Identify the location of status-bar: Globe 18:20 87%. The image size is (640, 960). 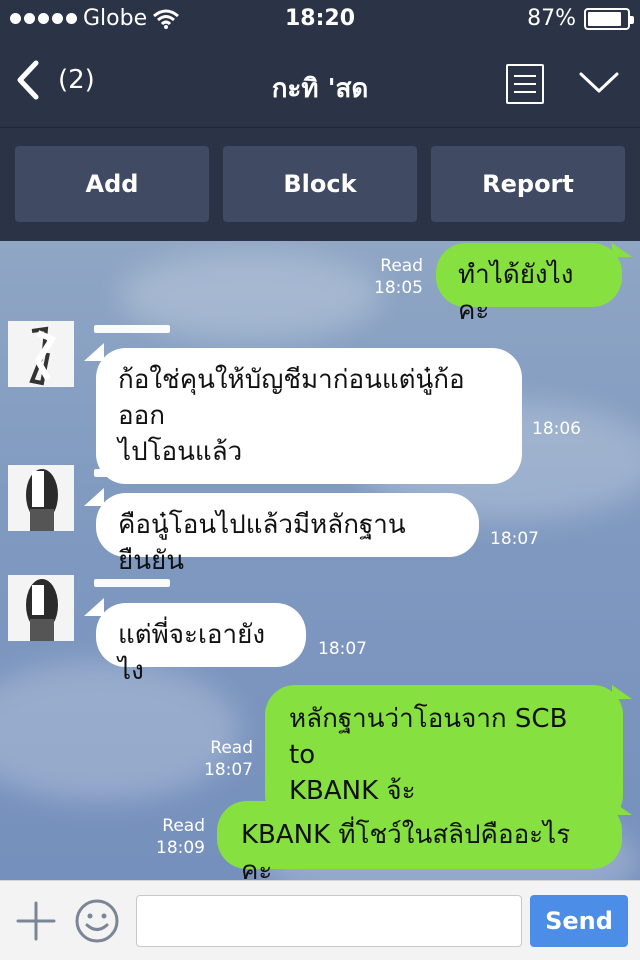
(320, 20).